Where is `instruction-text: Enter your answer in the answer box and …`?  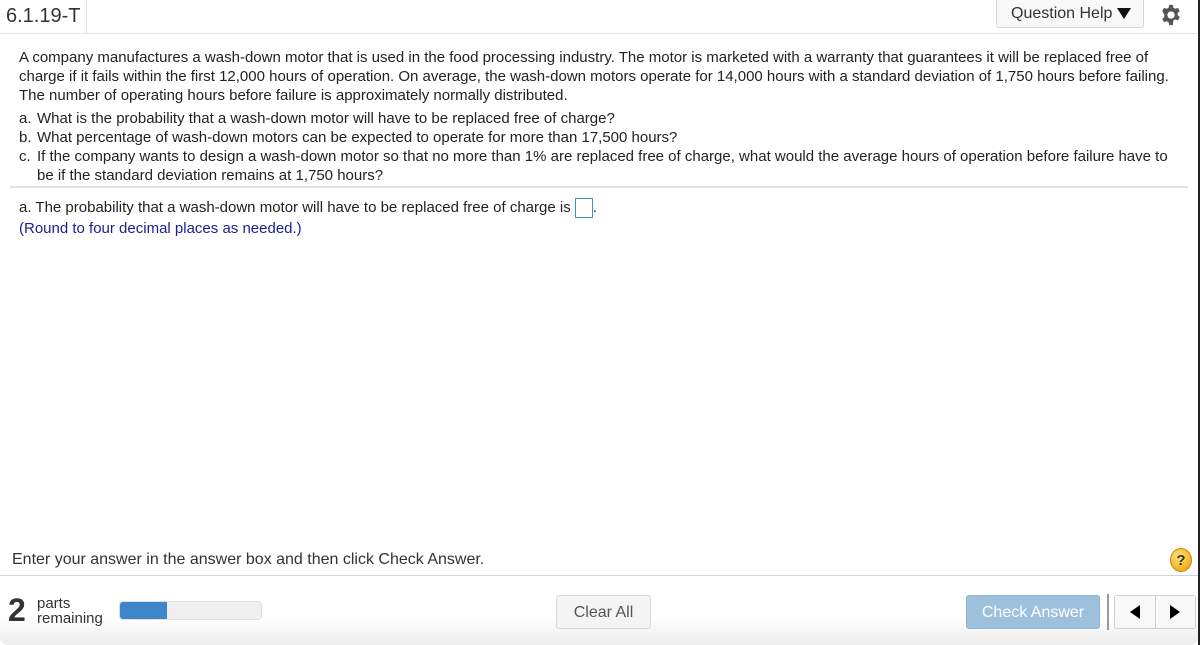 instruction-text: Enter your answer in the answer box and … is located at coordinates (248, 559).